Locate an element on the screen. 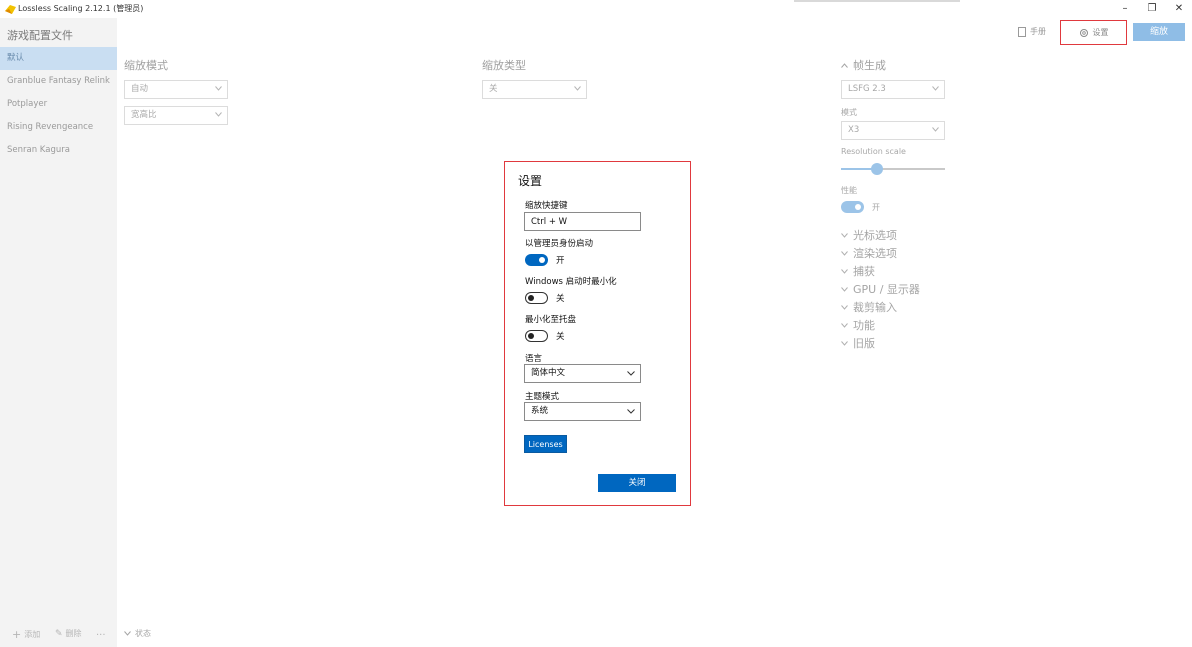 Image resolution: width=1192 pixels, height=647 pixels. section-crop-input: 裁剪输入 is located at coordinates (869, 307).